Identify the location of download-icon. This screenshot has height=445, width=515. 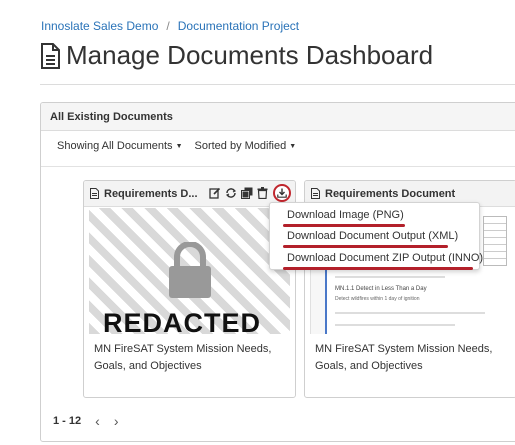
(282, 193).